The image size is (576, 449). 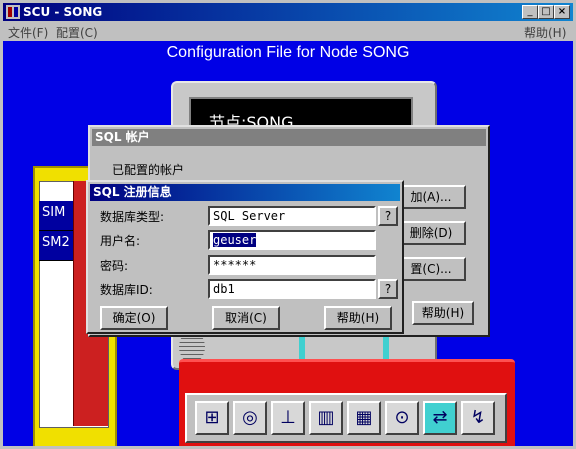 What do you see at coordinates (443, 313) in the screenshot?
I see `account-help-button: 帮助(H)` at bounding box center [443, 313].